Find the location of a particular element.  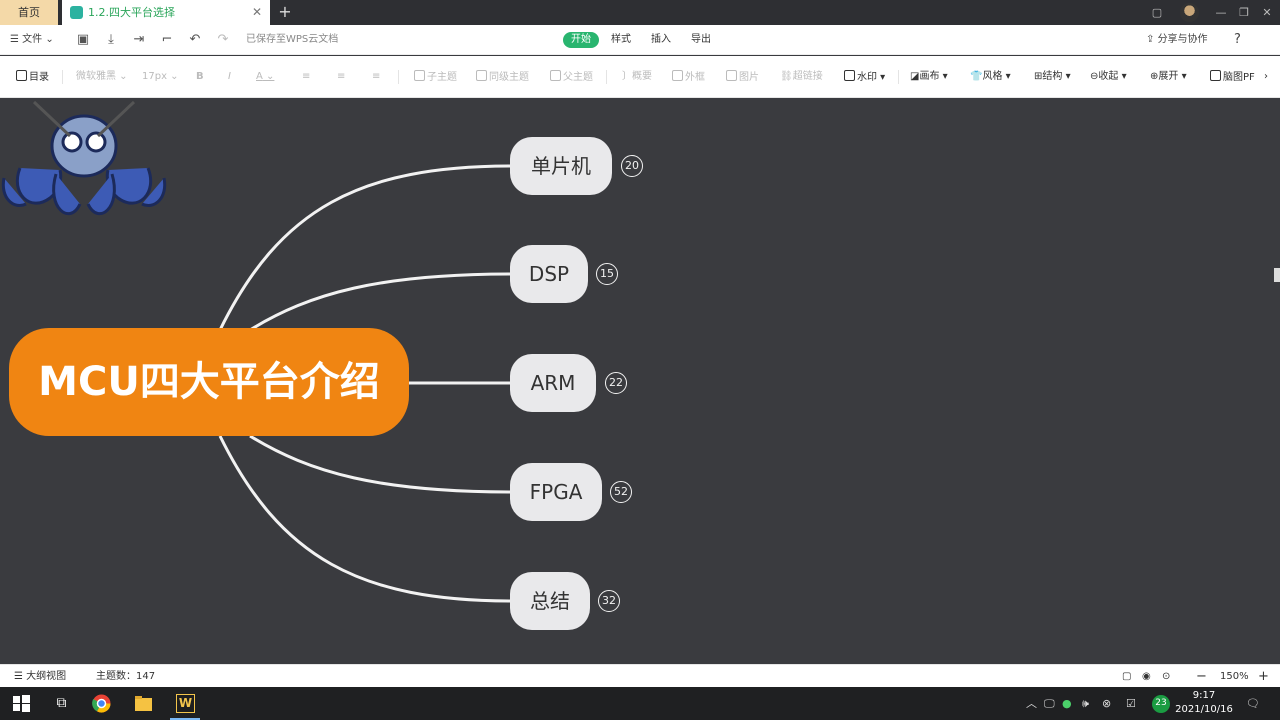

tab-document: 1.2.四大平台选择 ✕ is located at coordinates (166, 12).